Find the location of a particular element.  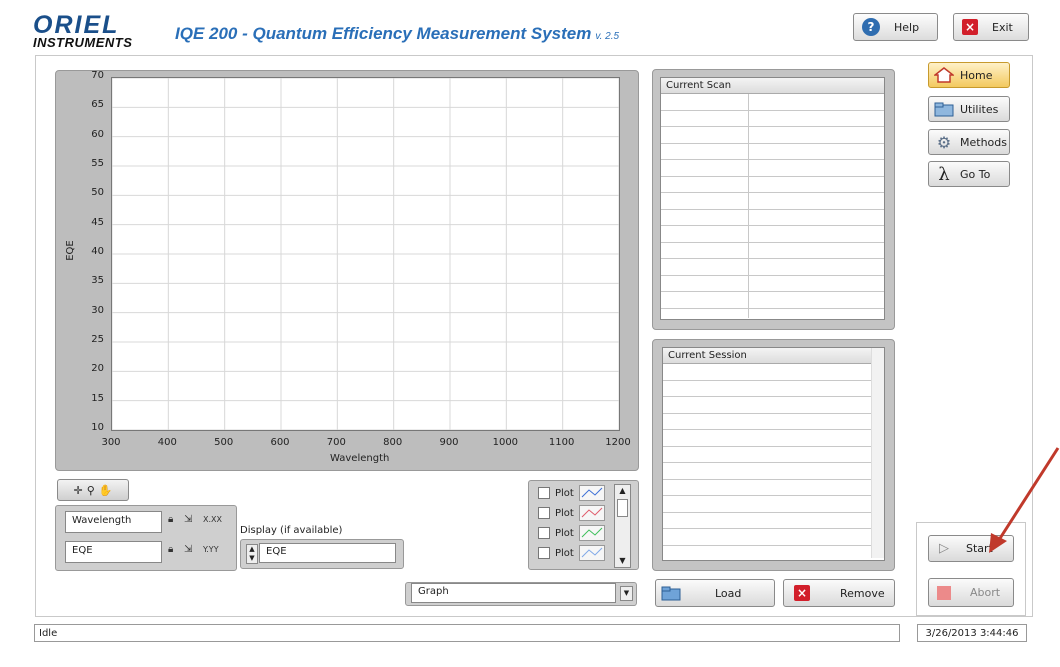

x-tick-label: 1100 is located at coordinates (561, 442).